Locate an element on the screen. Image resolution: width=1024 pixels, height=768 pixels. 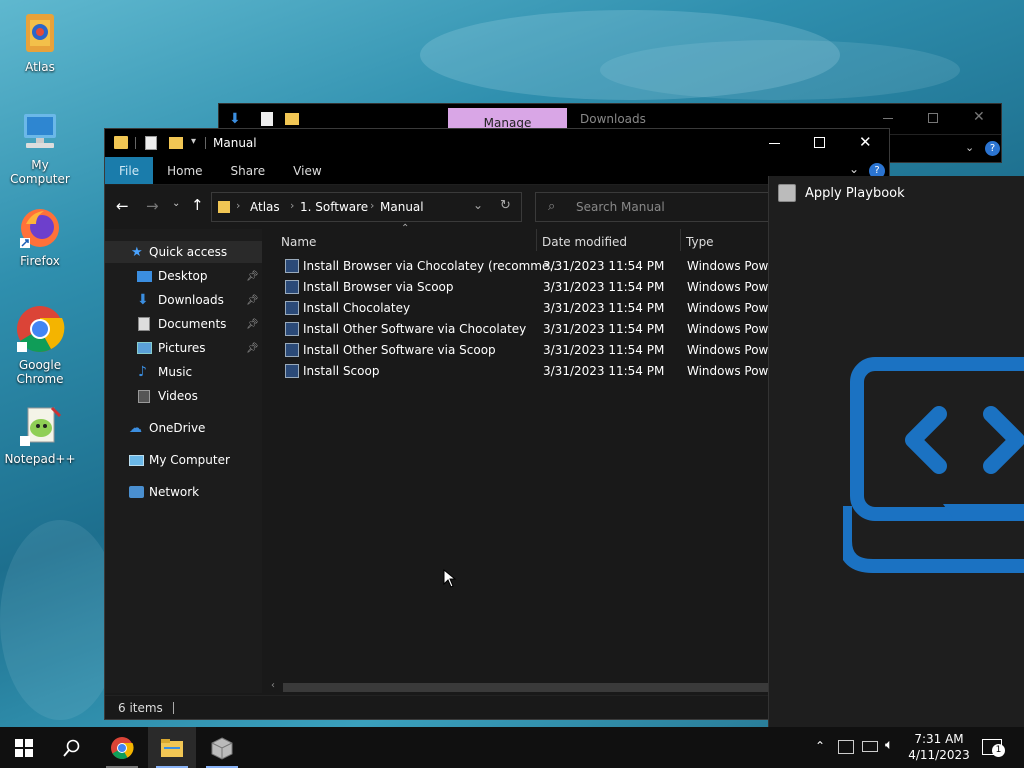
action-center-button: 1 is located at coordinates (993, 748).